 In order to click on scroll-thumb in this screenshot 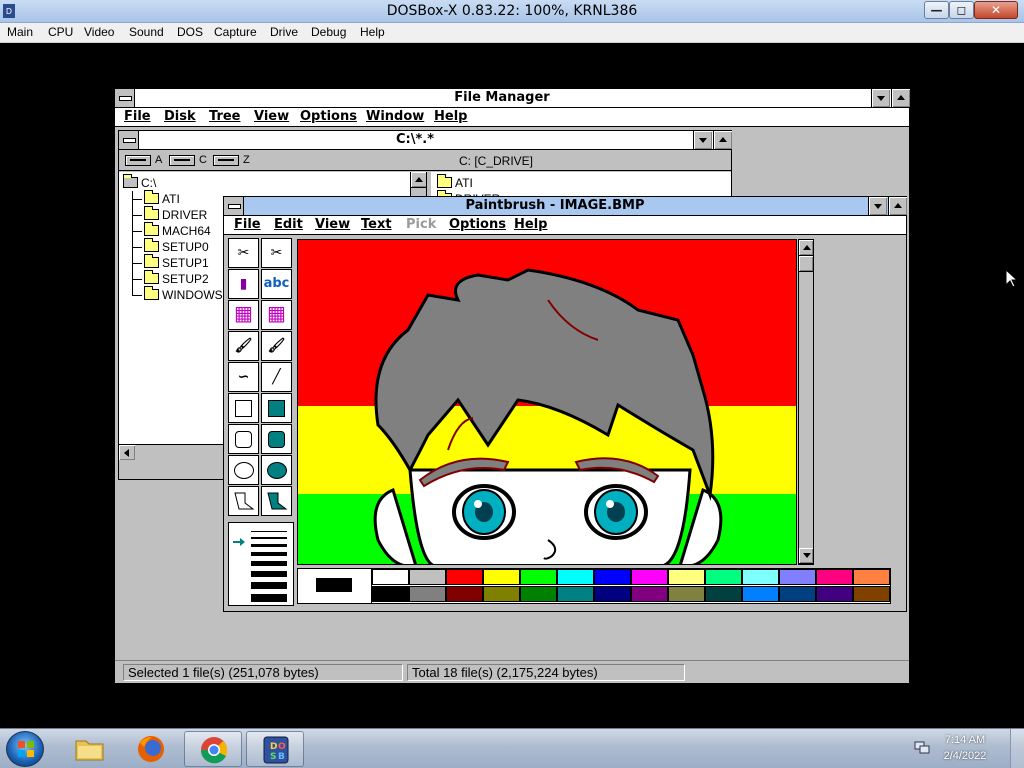, I will do `click(806, 264)`.